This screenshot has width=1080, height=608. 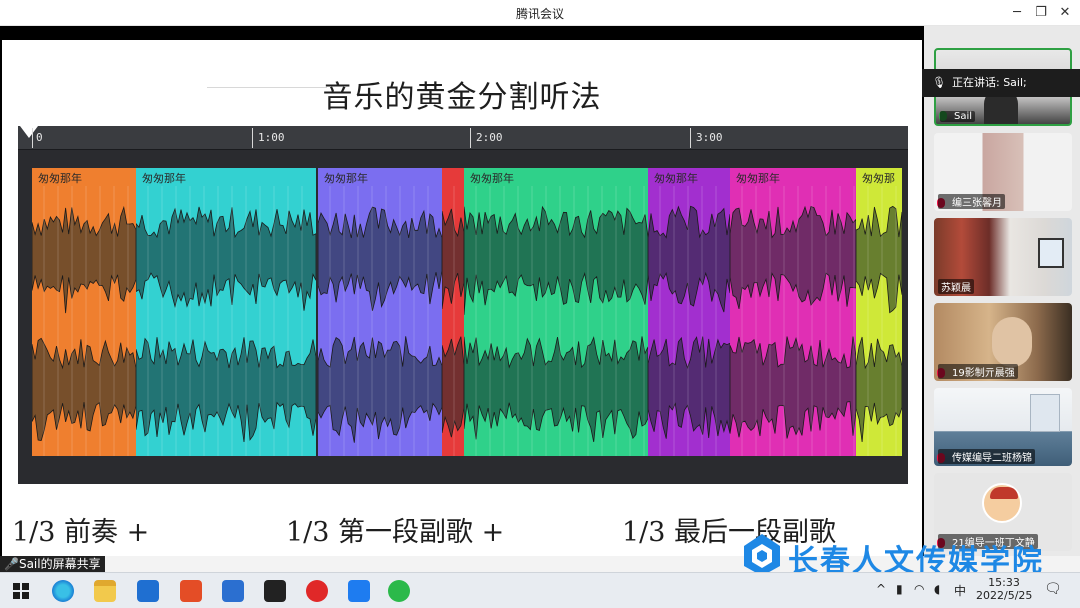 I want to click on time-label-3: 3:00, so click(x=709, y=137).